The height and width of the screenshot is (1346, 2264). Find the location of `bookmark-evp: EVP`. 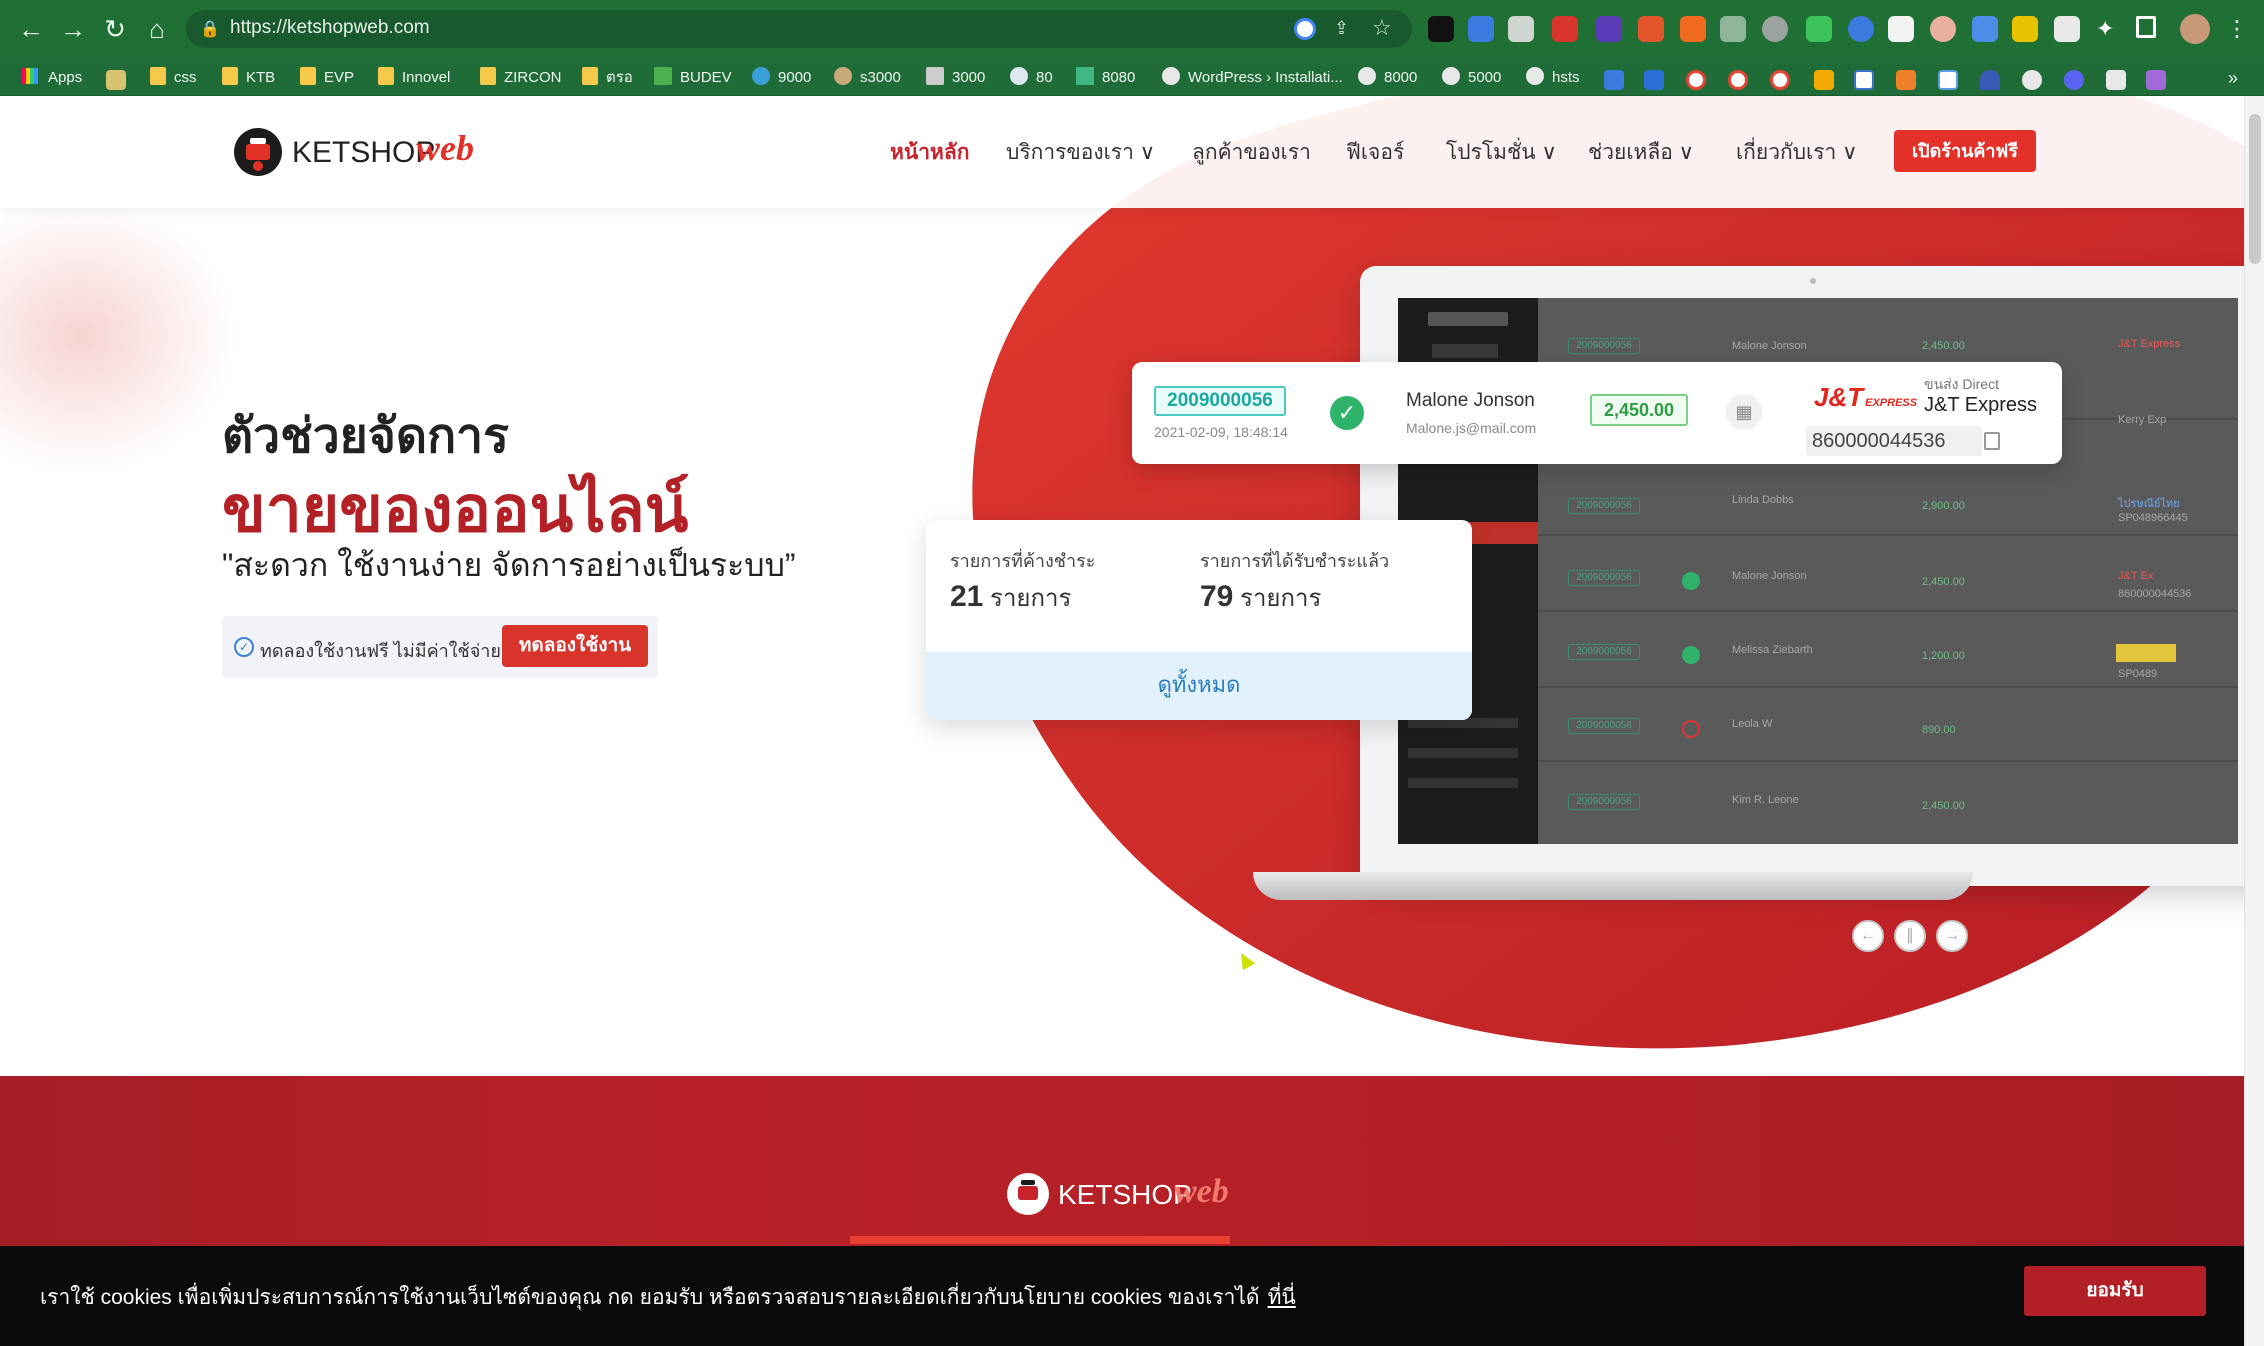

bookmark-evp: EVP is located at coordinates (327, 78).